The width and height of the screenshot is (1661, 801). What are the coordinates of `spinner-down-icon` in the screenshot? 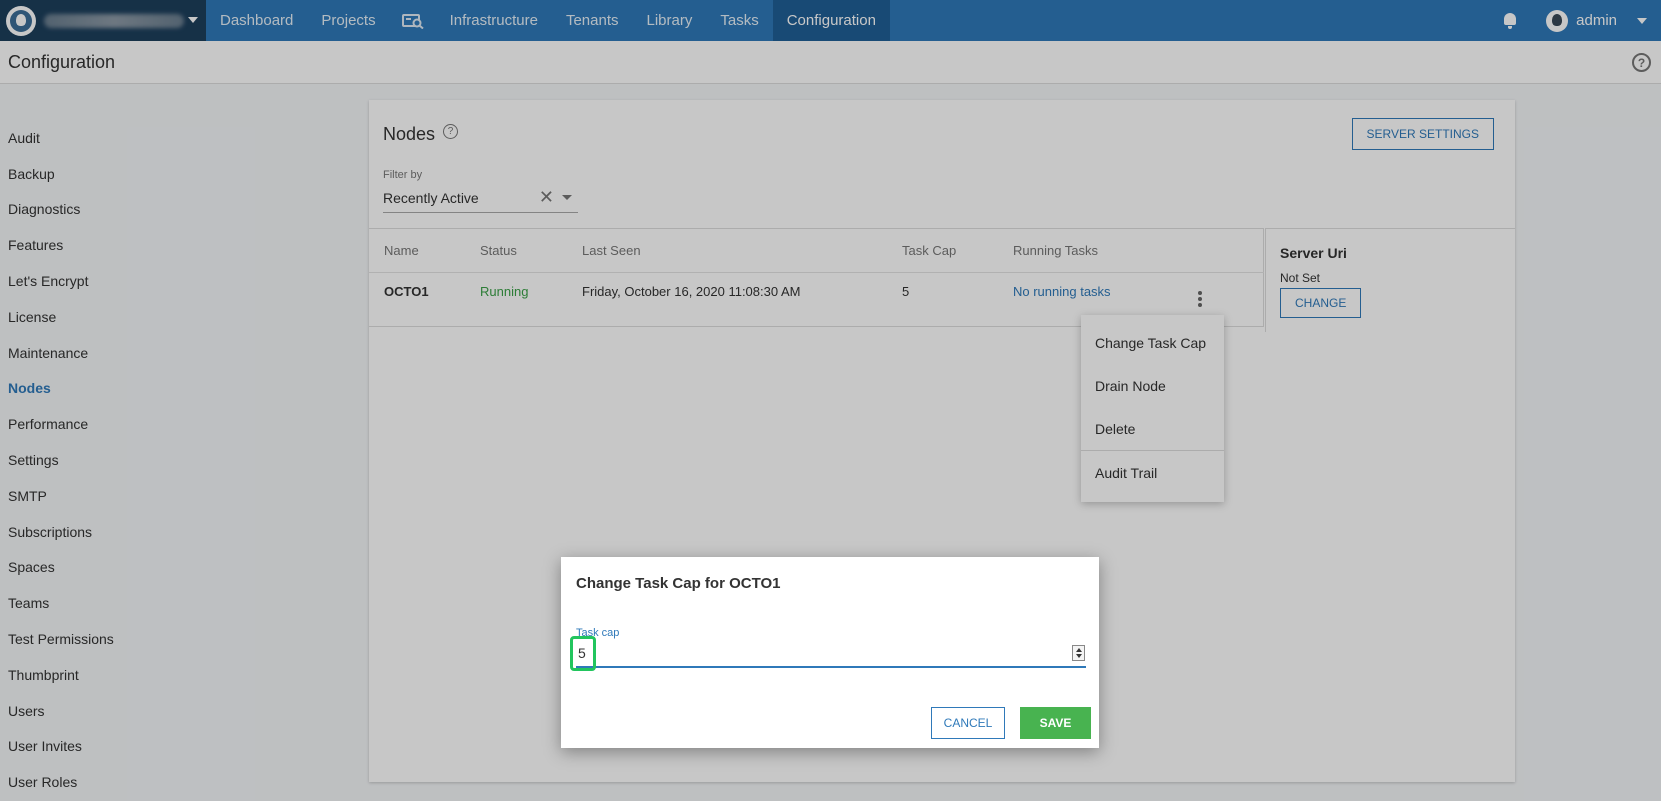 It's located at (1079, 656).